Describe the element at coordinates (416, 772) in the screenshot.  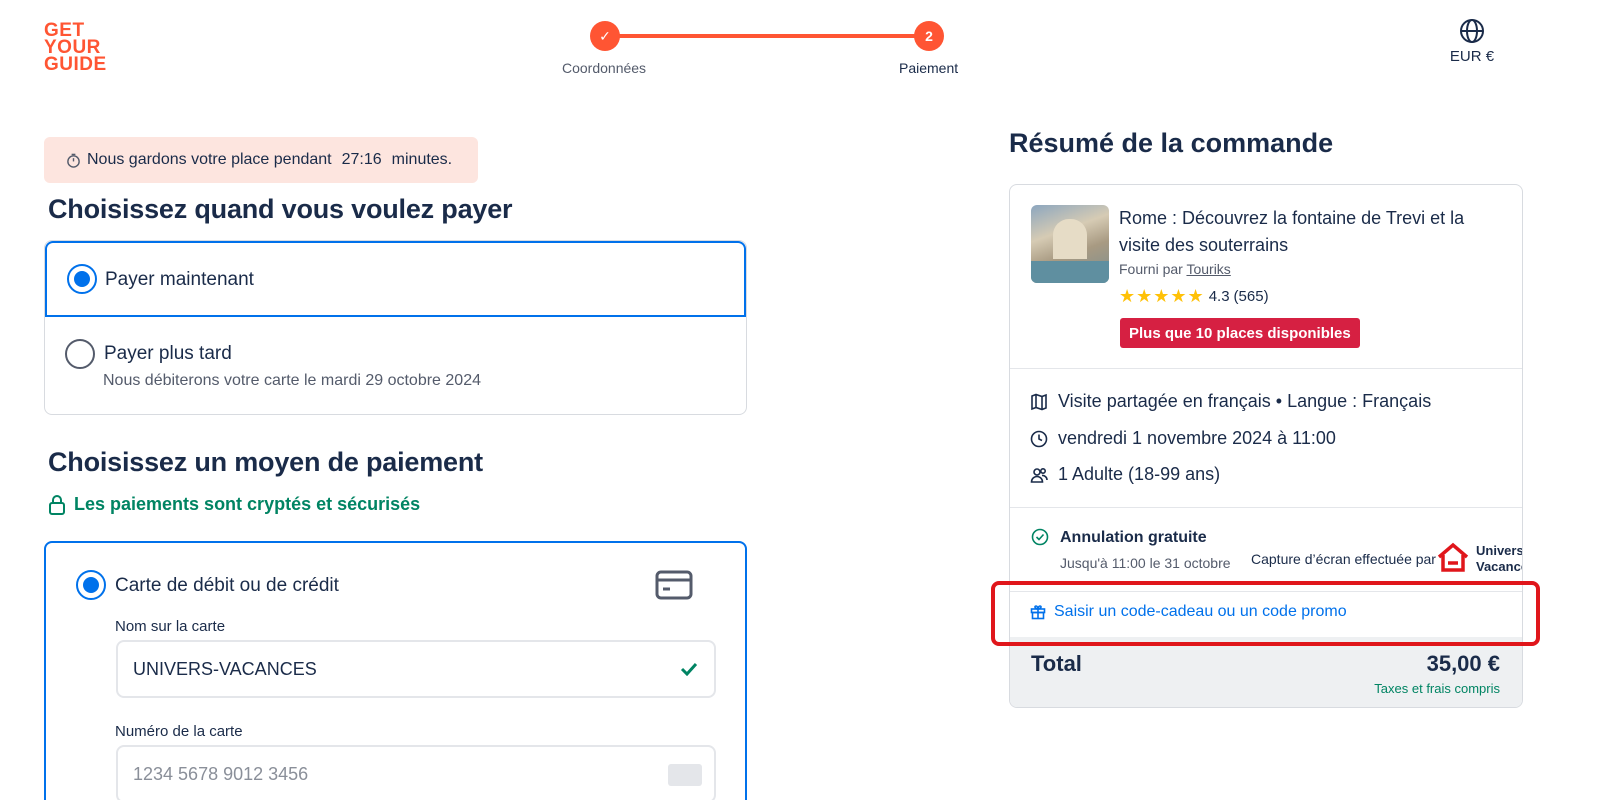
I see `card-number-input: 1234 5678 9012 3456` at that location.